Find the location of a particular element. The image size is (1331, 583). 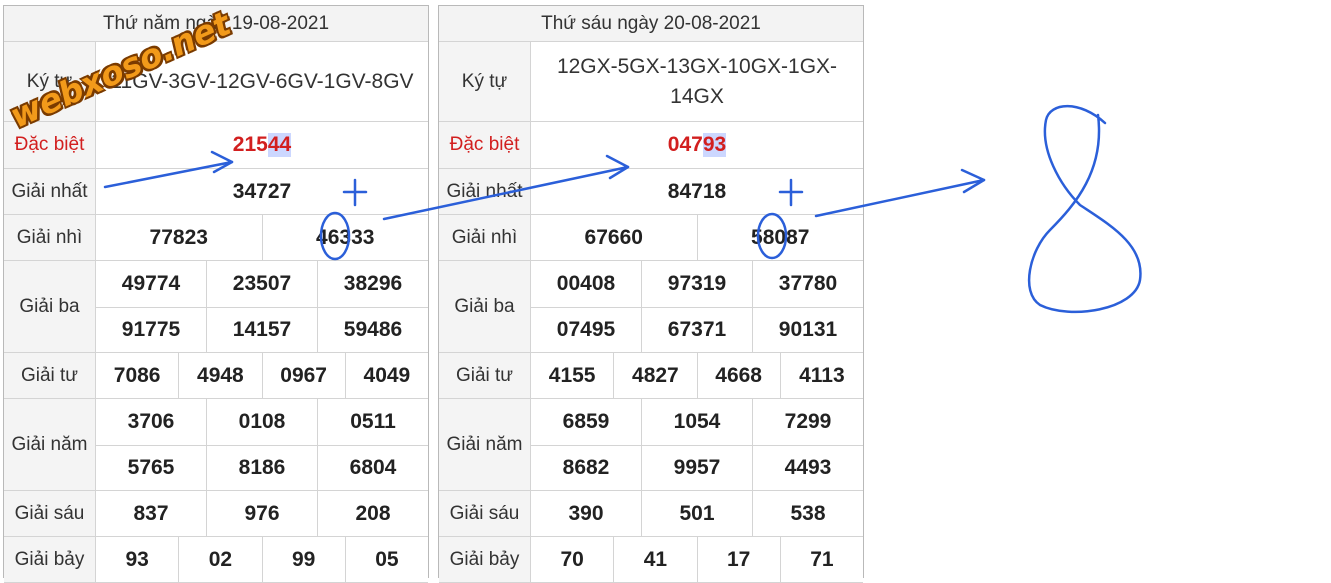

result-eight is located at coordinates (1084, 209).